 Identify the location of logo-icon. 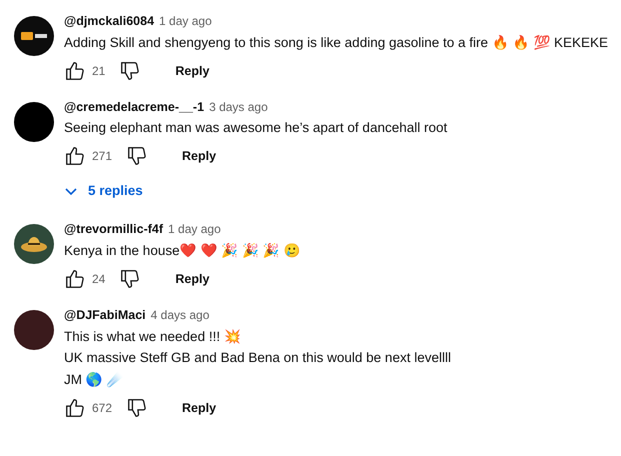
(34, 36).